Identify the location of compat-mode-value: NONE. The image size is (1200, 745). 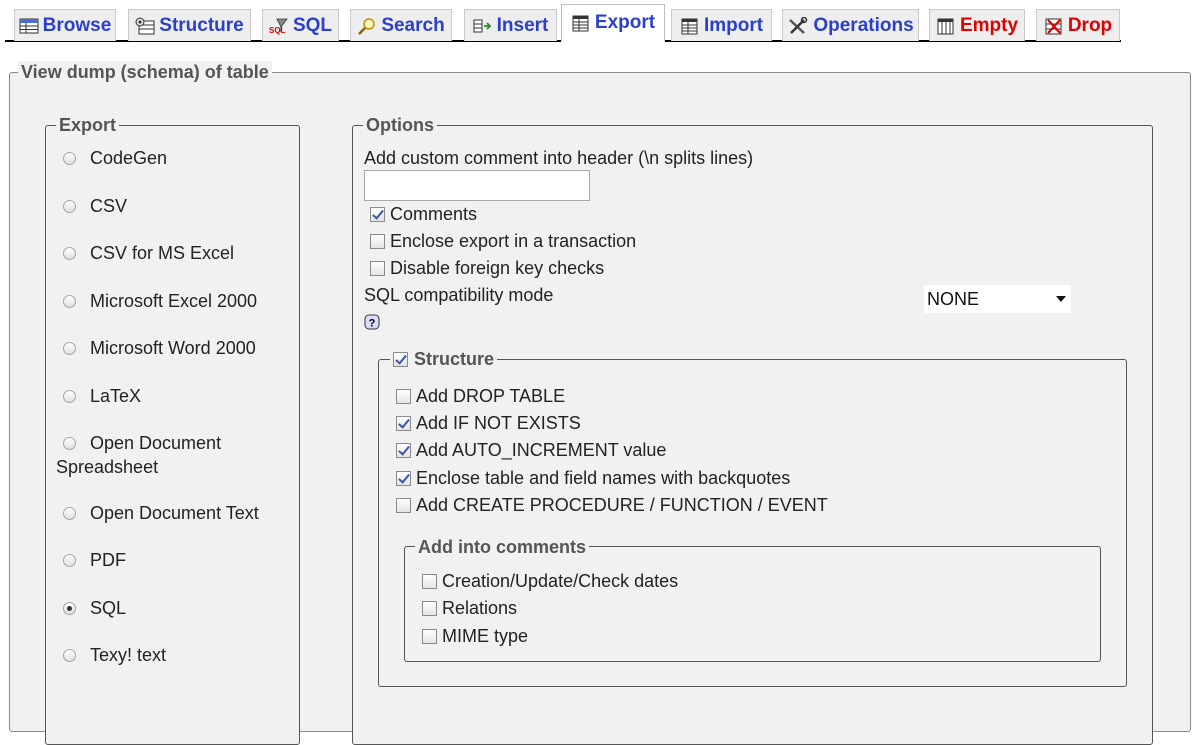
(953, 298).